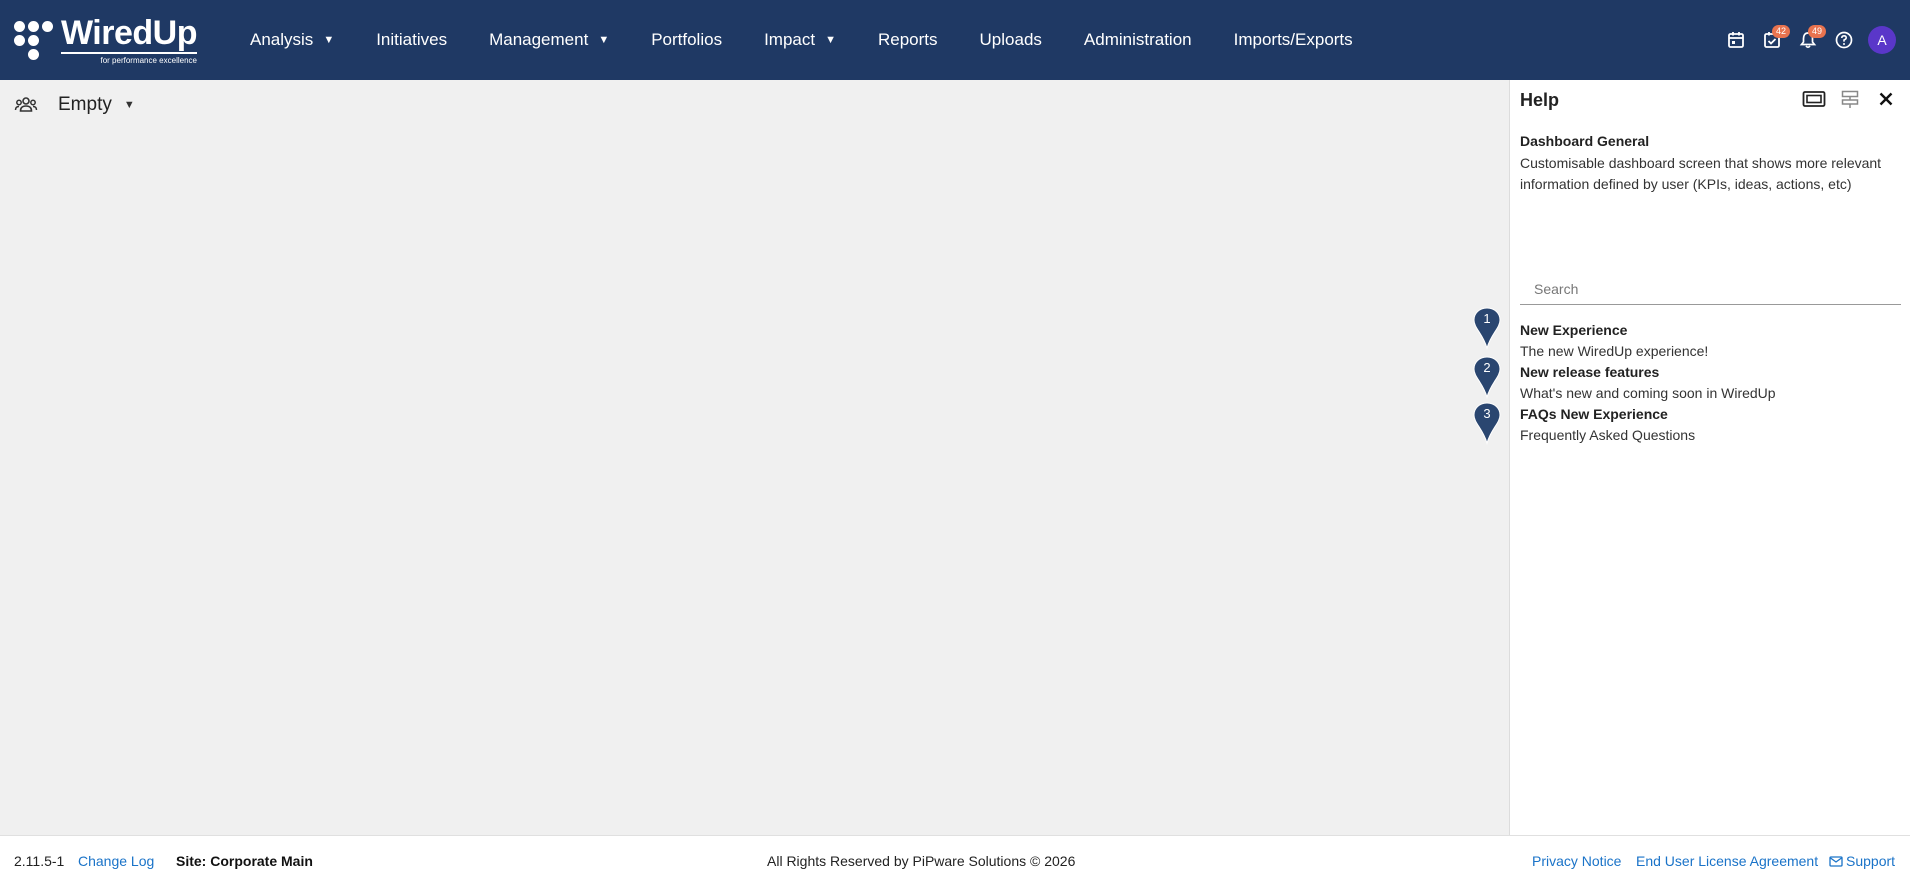 This screenshot has width=1910, height=885. I want to click on user-avatar: A, so click(1882, 40).